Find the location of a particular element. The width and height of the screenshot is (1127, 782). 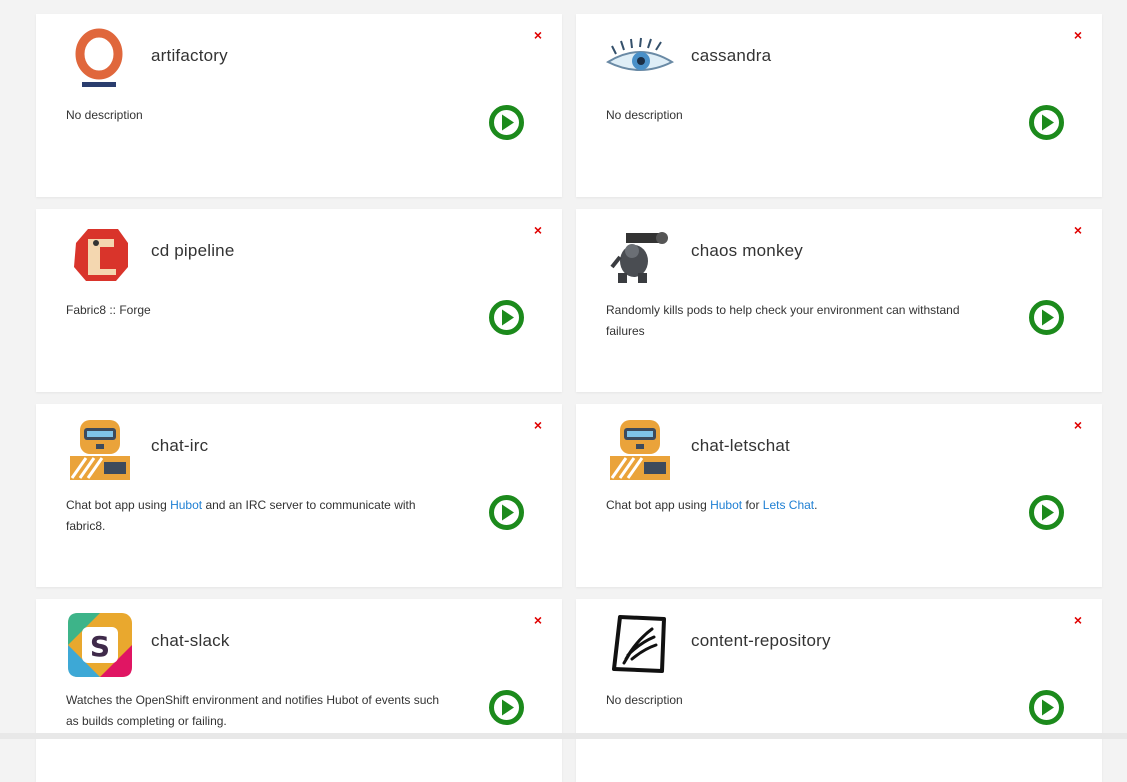

app-title: chaos monkey is located at coordinates (747, 250).